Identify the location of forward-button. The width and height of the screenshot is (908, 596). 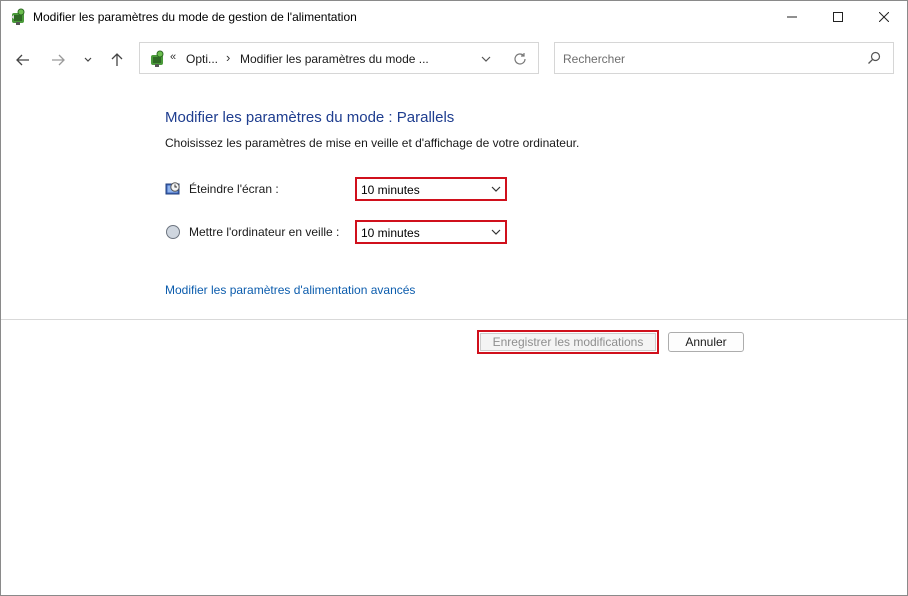
(58, 60).